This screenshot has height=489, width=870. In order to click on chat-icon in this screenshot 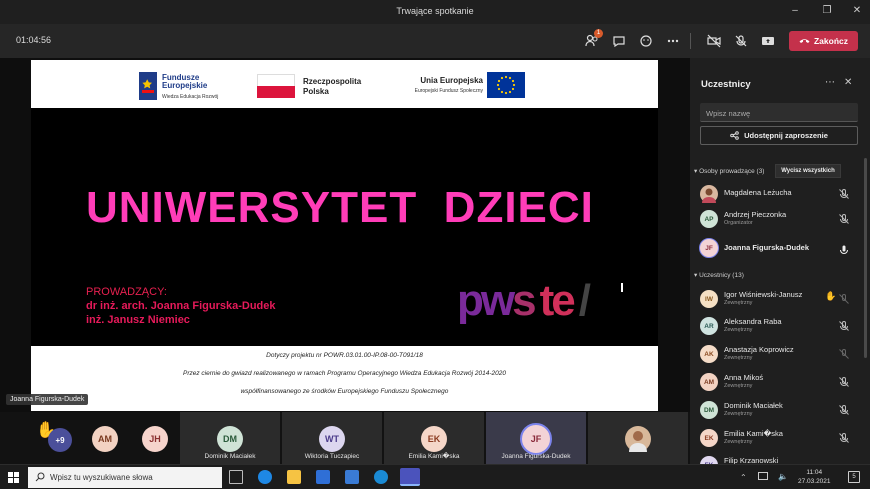, I will do `click(619, 41)`.